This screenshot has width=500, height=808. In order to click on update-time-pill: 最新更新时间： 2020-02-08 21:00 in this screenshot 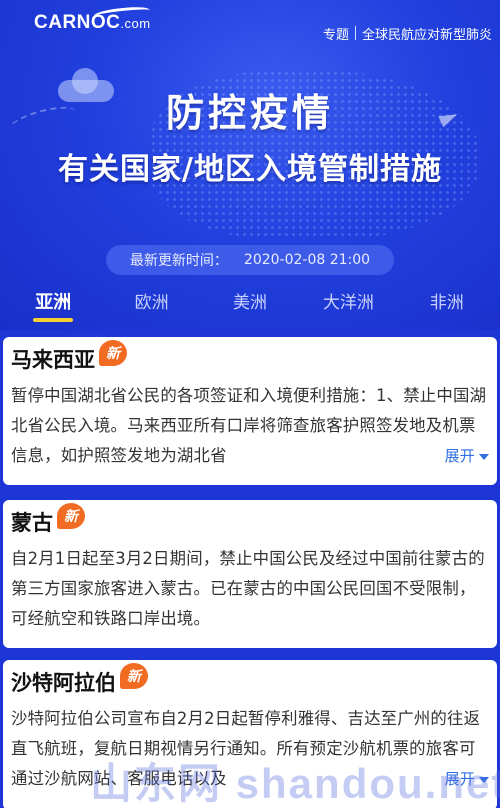, I will do `click(250, 260)`.